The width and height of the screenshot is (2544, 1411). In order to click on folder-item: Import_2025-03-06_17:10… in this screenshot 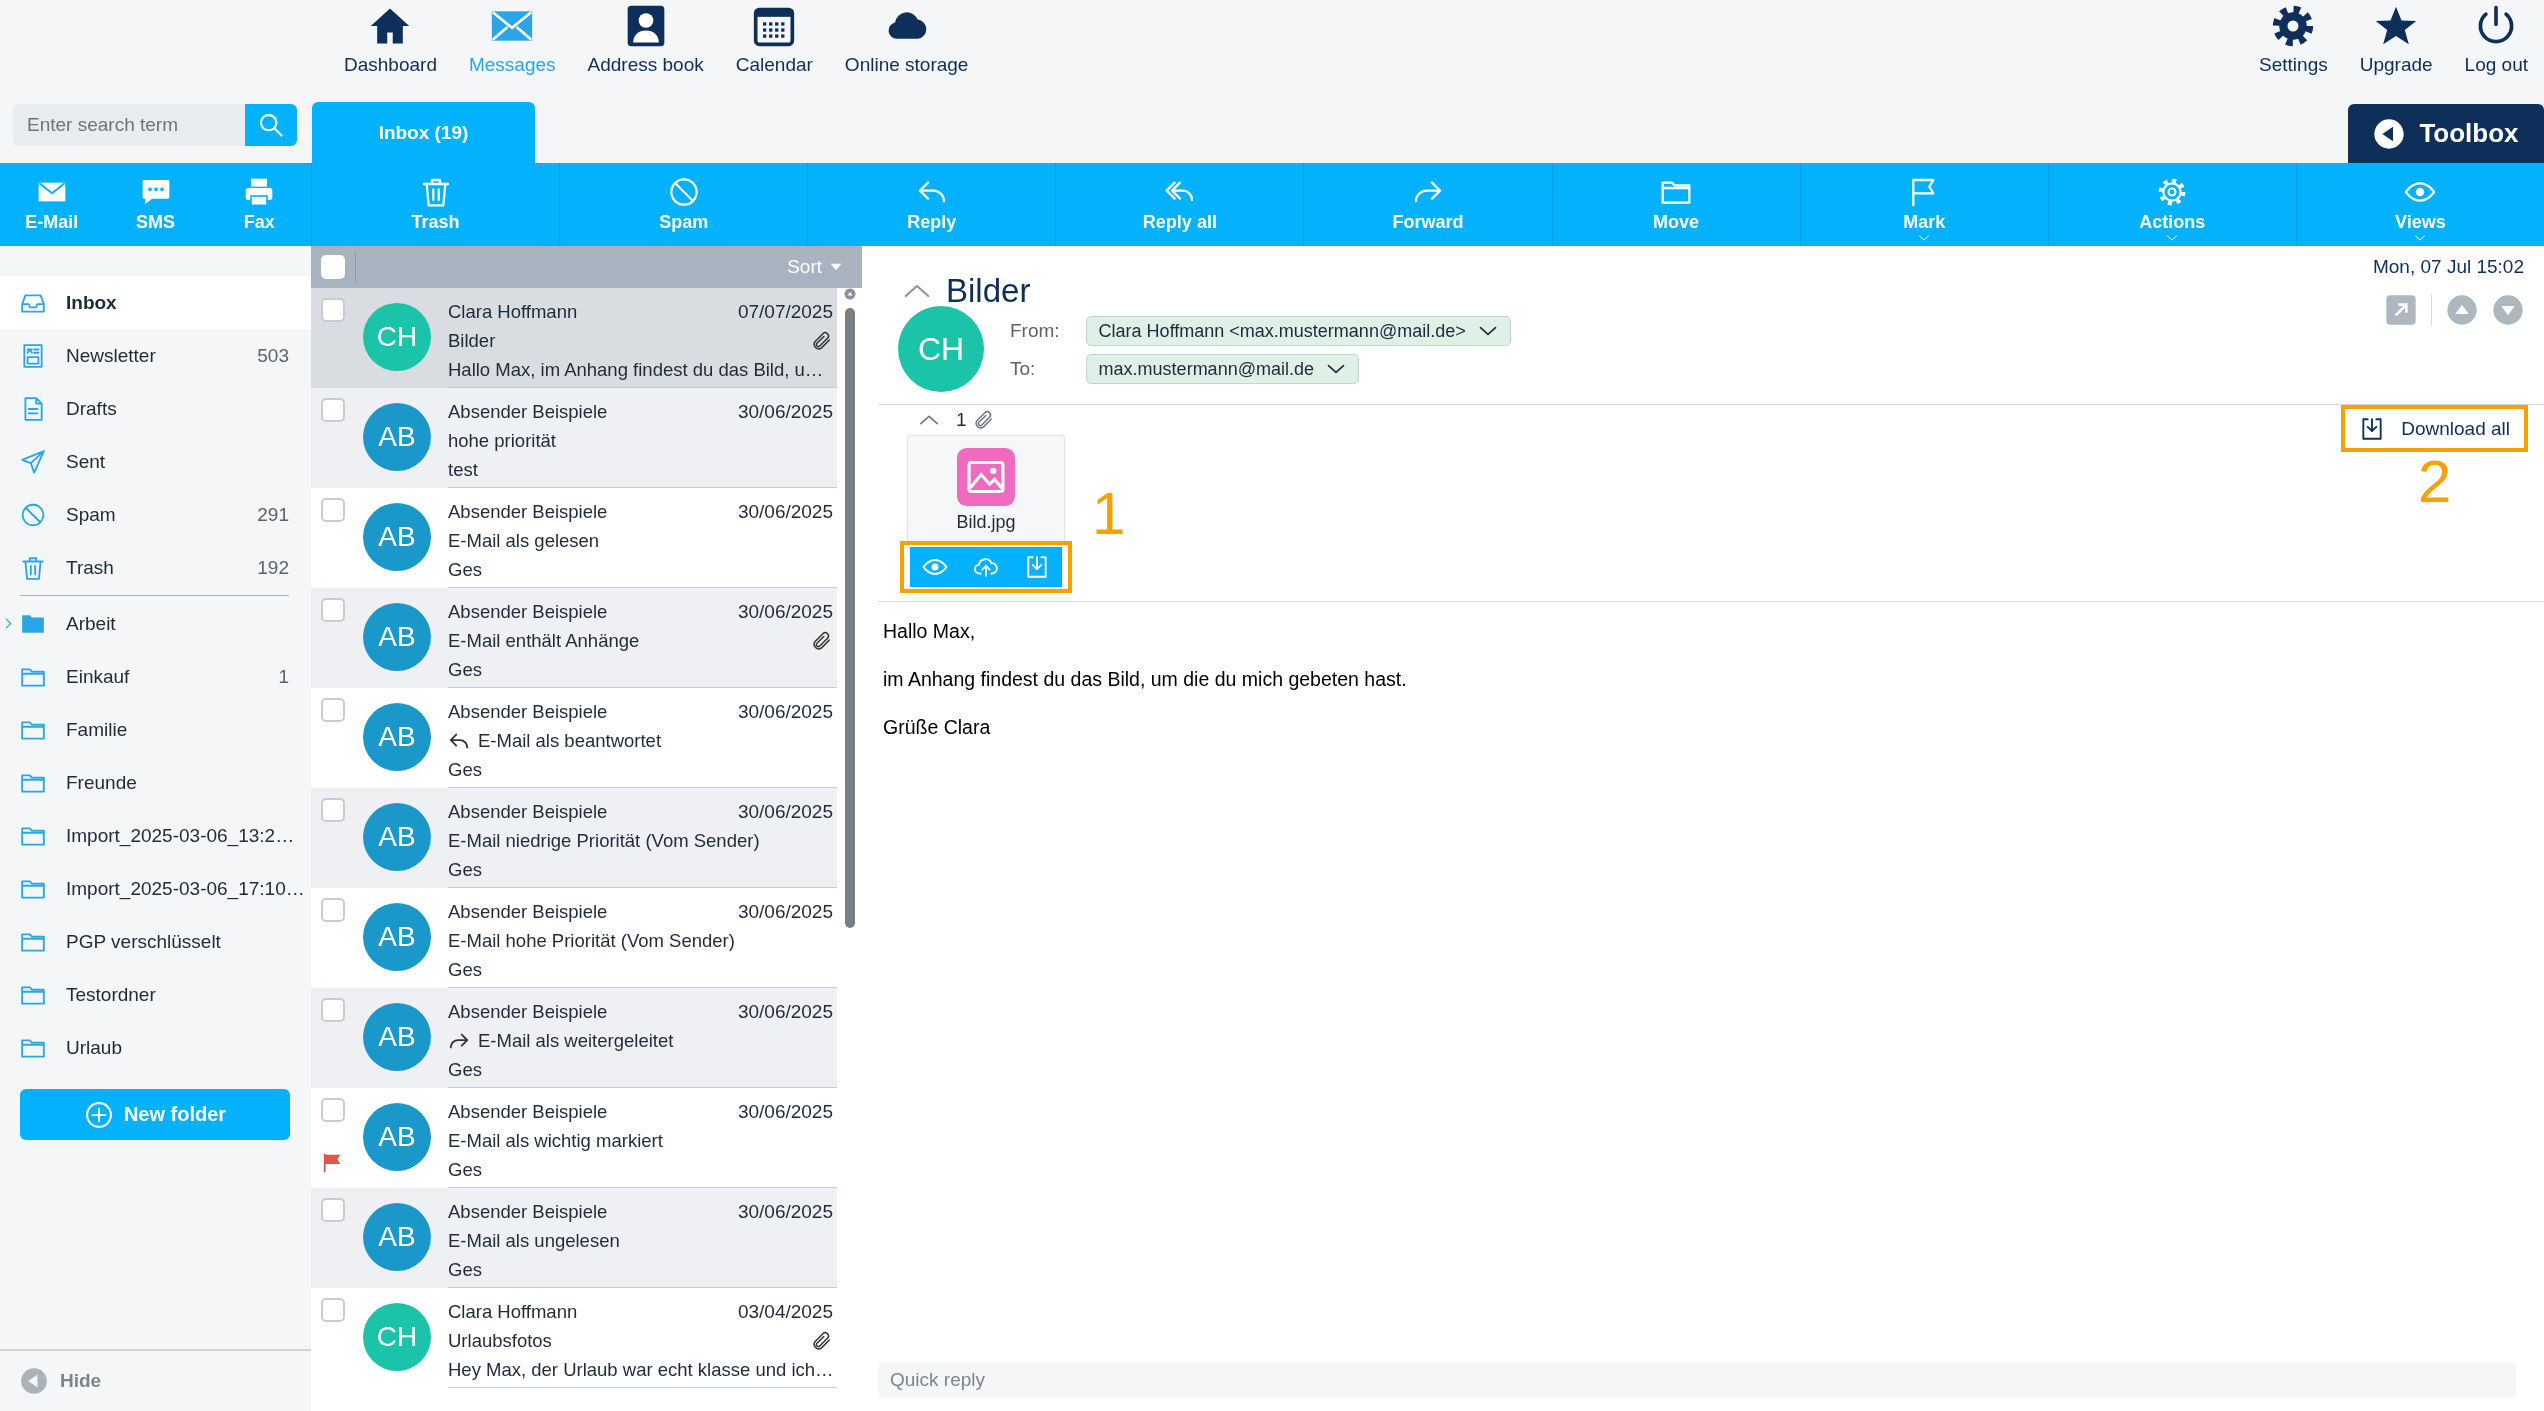, I will do `click(155, 888)`.